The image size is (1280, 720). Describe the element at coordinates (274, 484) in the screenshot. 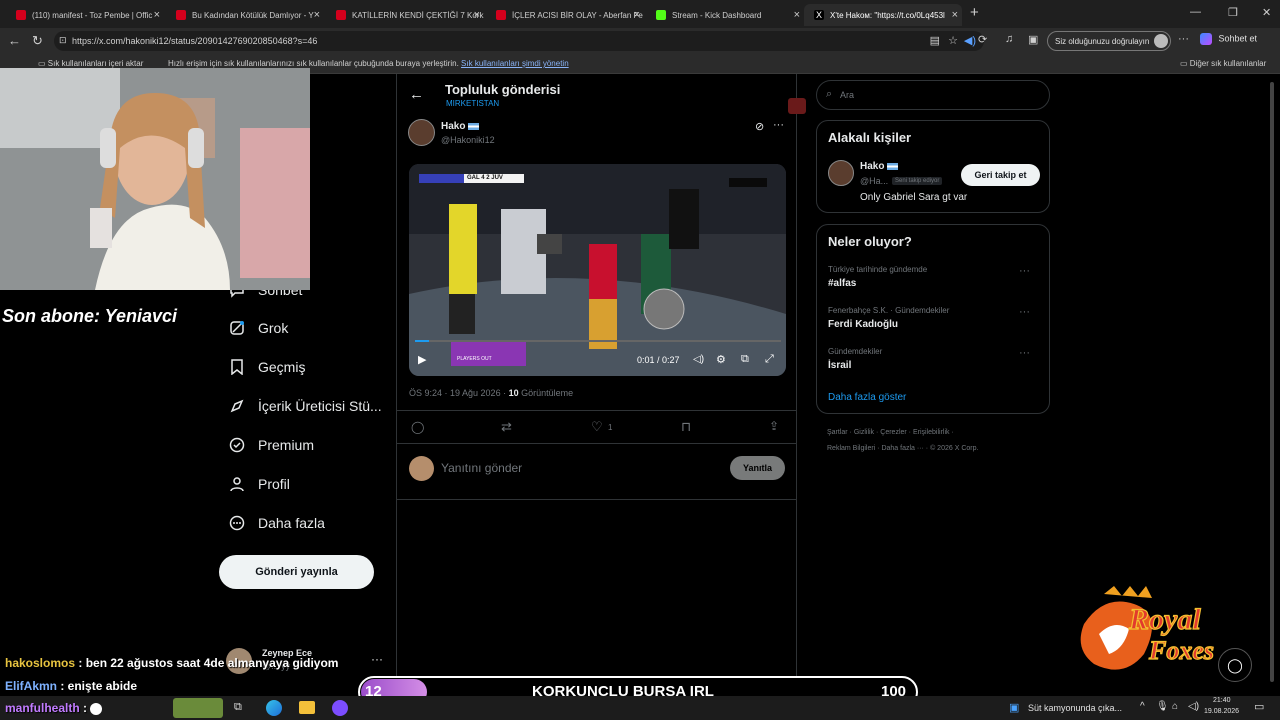

I see `sidebar-item-label: Profil` at that location.